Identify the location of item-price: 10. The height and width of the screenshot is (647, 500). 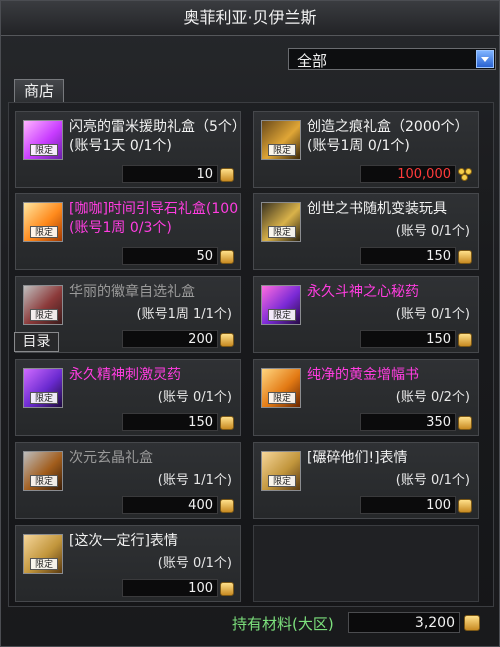
(170, 174).